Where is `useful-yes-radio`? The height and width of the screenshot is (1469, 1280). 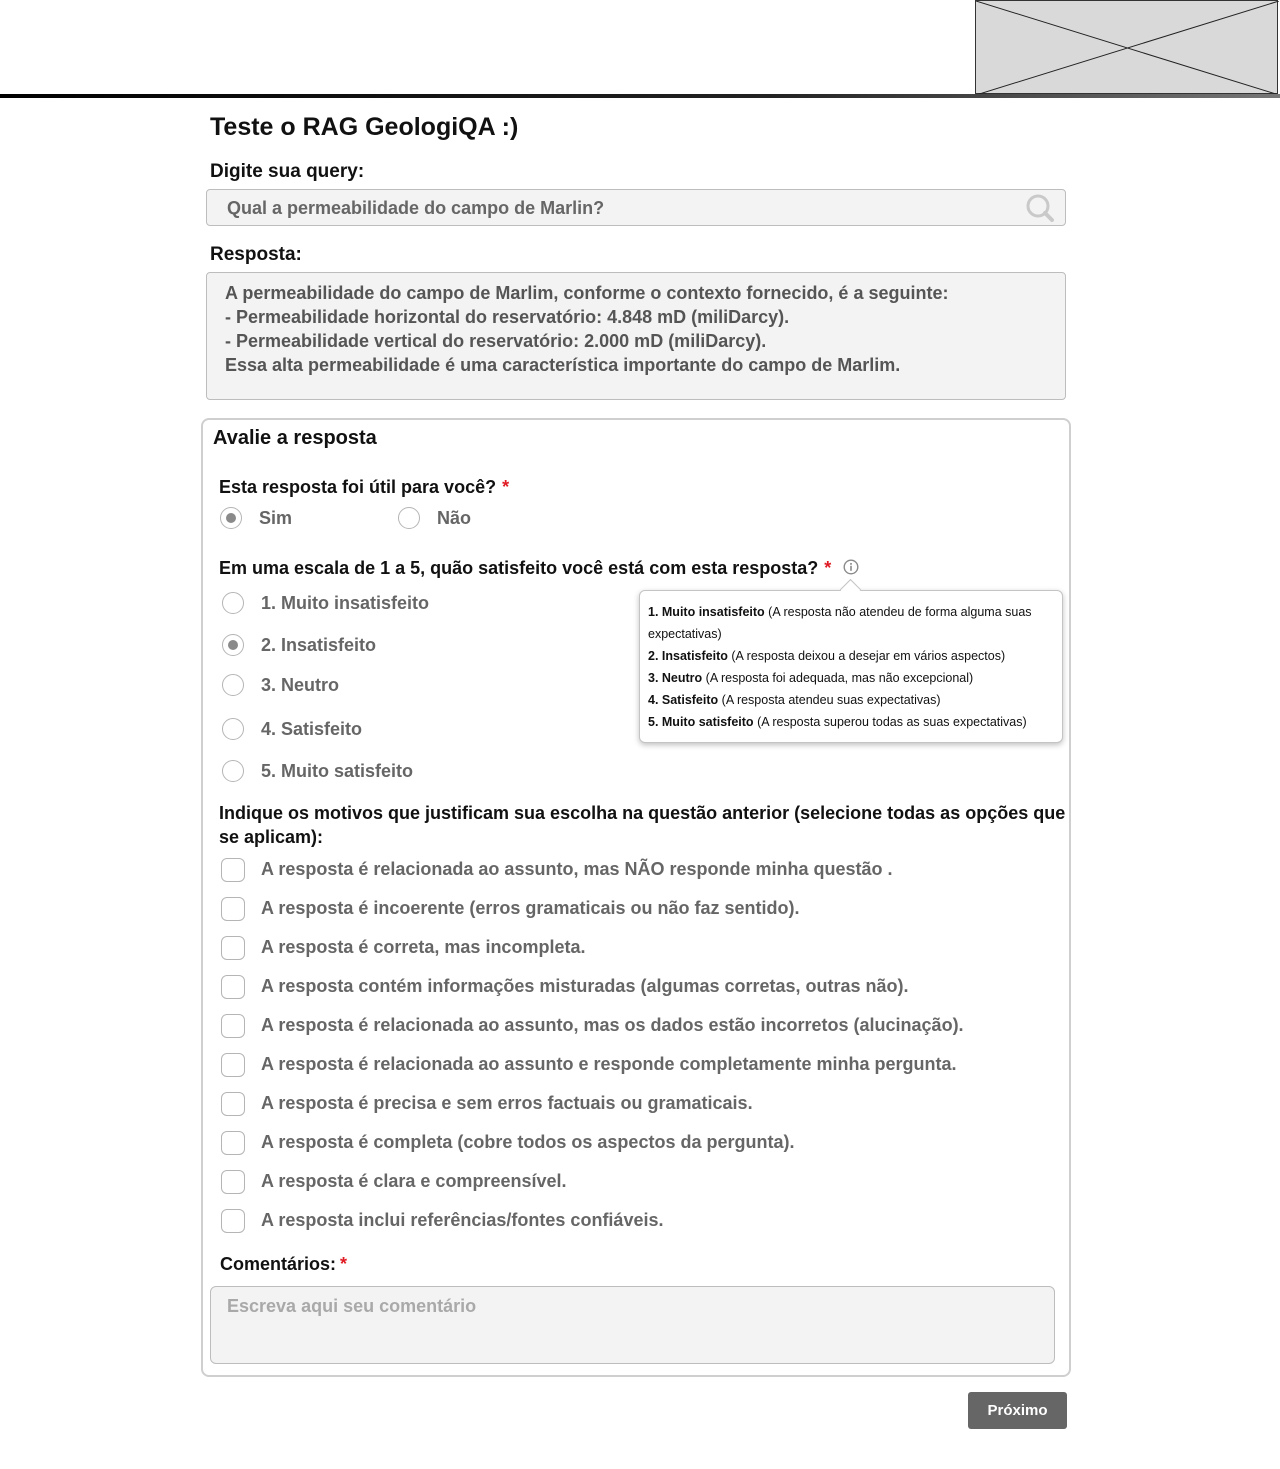
useful-yes-radio is located at coordinates (231, 518).